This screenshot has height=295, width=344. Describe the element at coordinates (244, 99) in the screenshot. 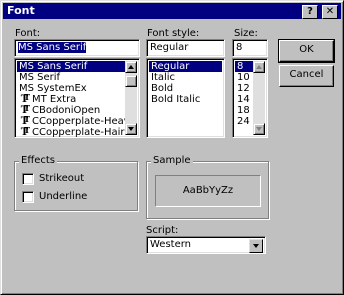

I see `size-item: 14` at that location.